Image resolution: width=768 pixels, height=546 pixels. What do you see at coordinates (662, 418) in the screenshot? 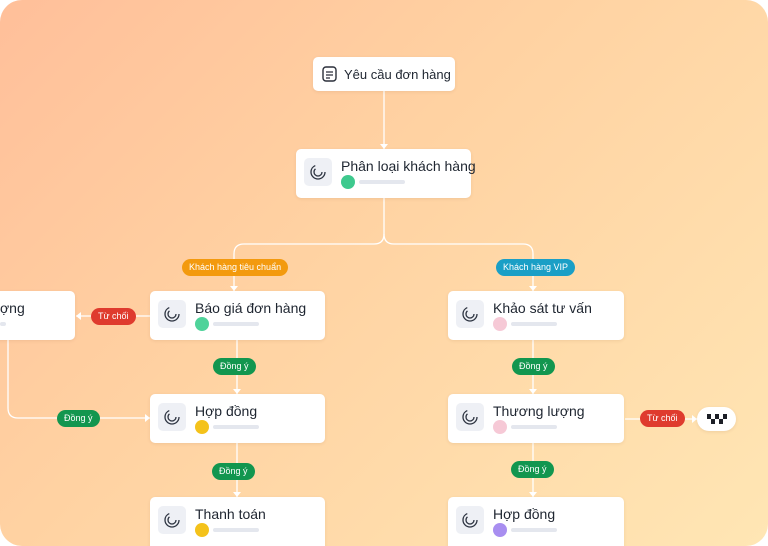
I see `reject-badge-right: Từ chối` at bounding box center [662, 418].